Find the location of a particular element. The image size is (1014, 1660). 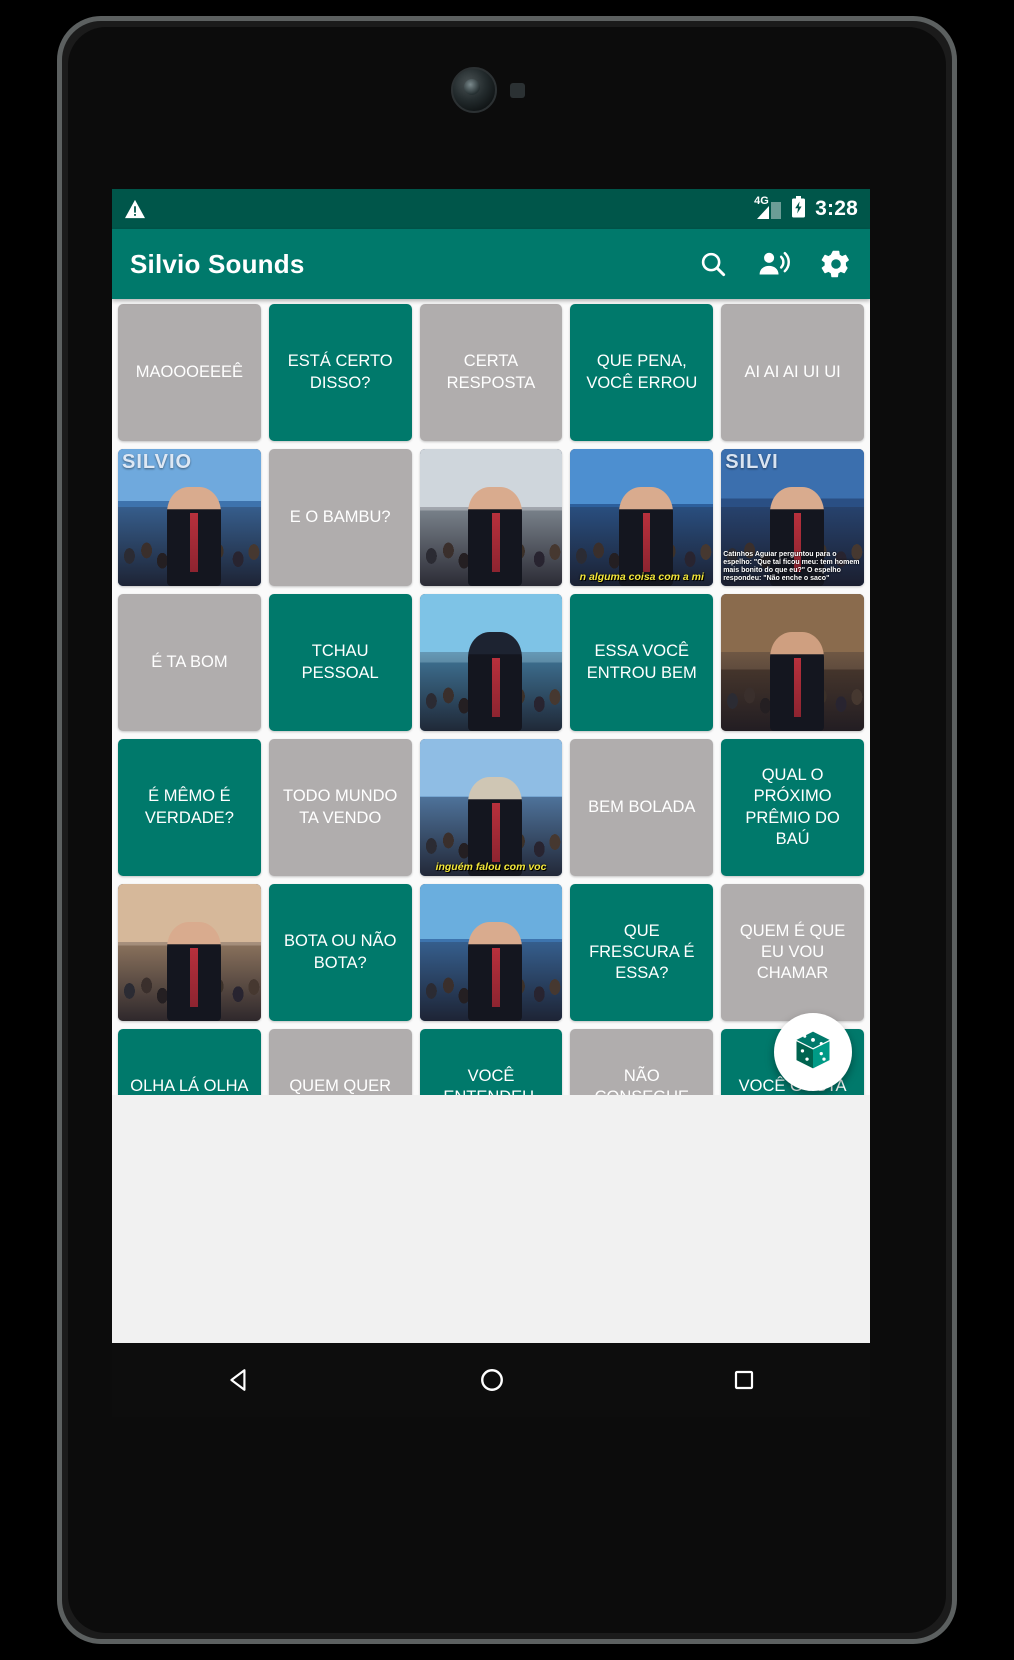

front-camera-area is located at coordinates (507, 85).